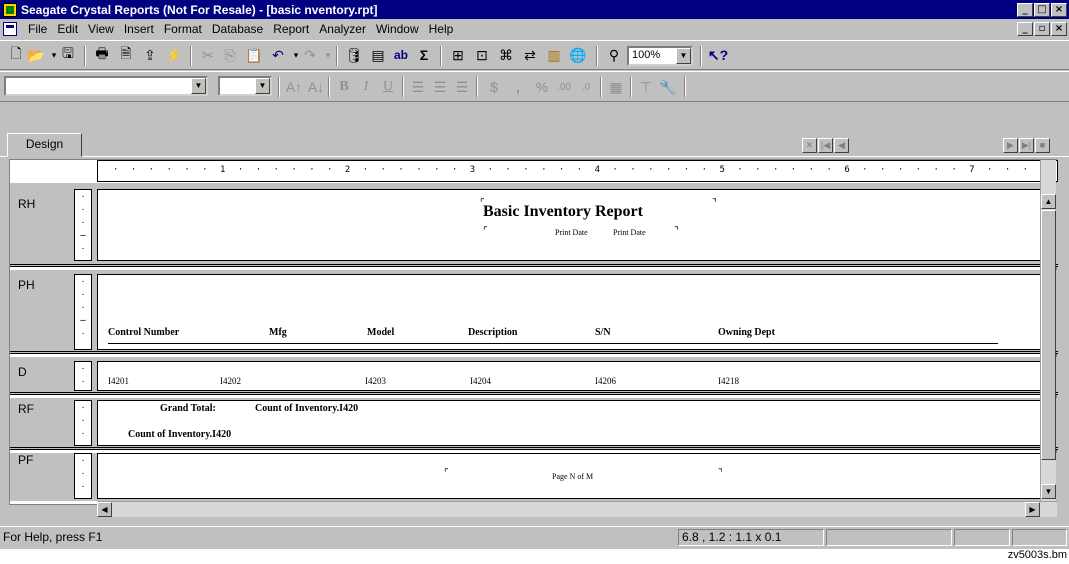 This screenshot has width=1069, height=564. I want to click on last-page-icon: ▶|, so click(1026, 145).